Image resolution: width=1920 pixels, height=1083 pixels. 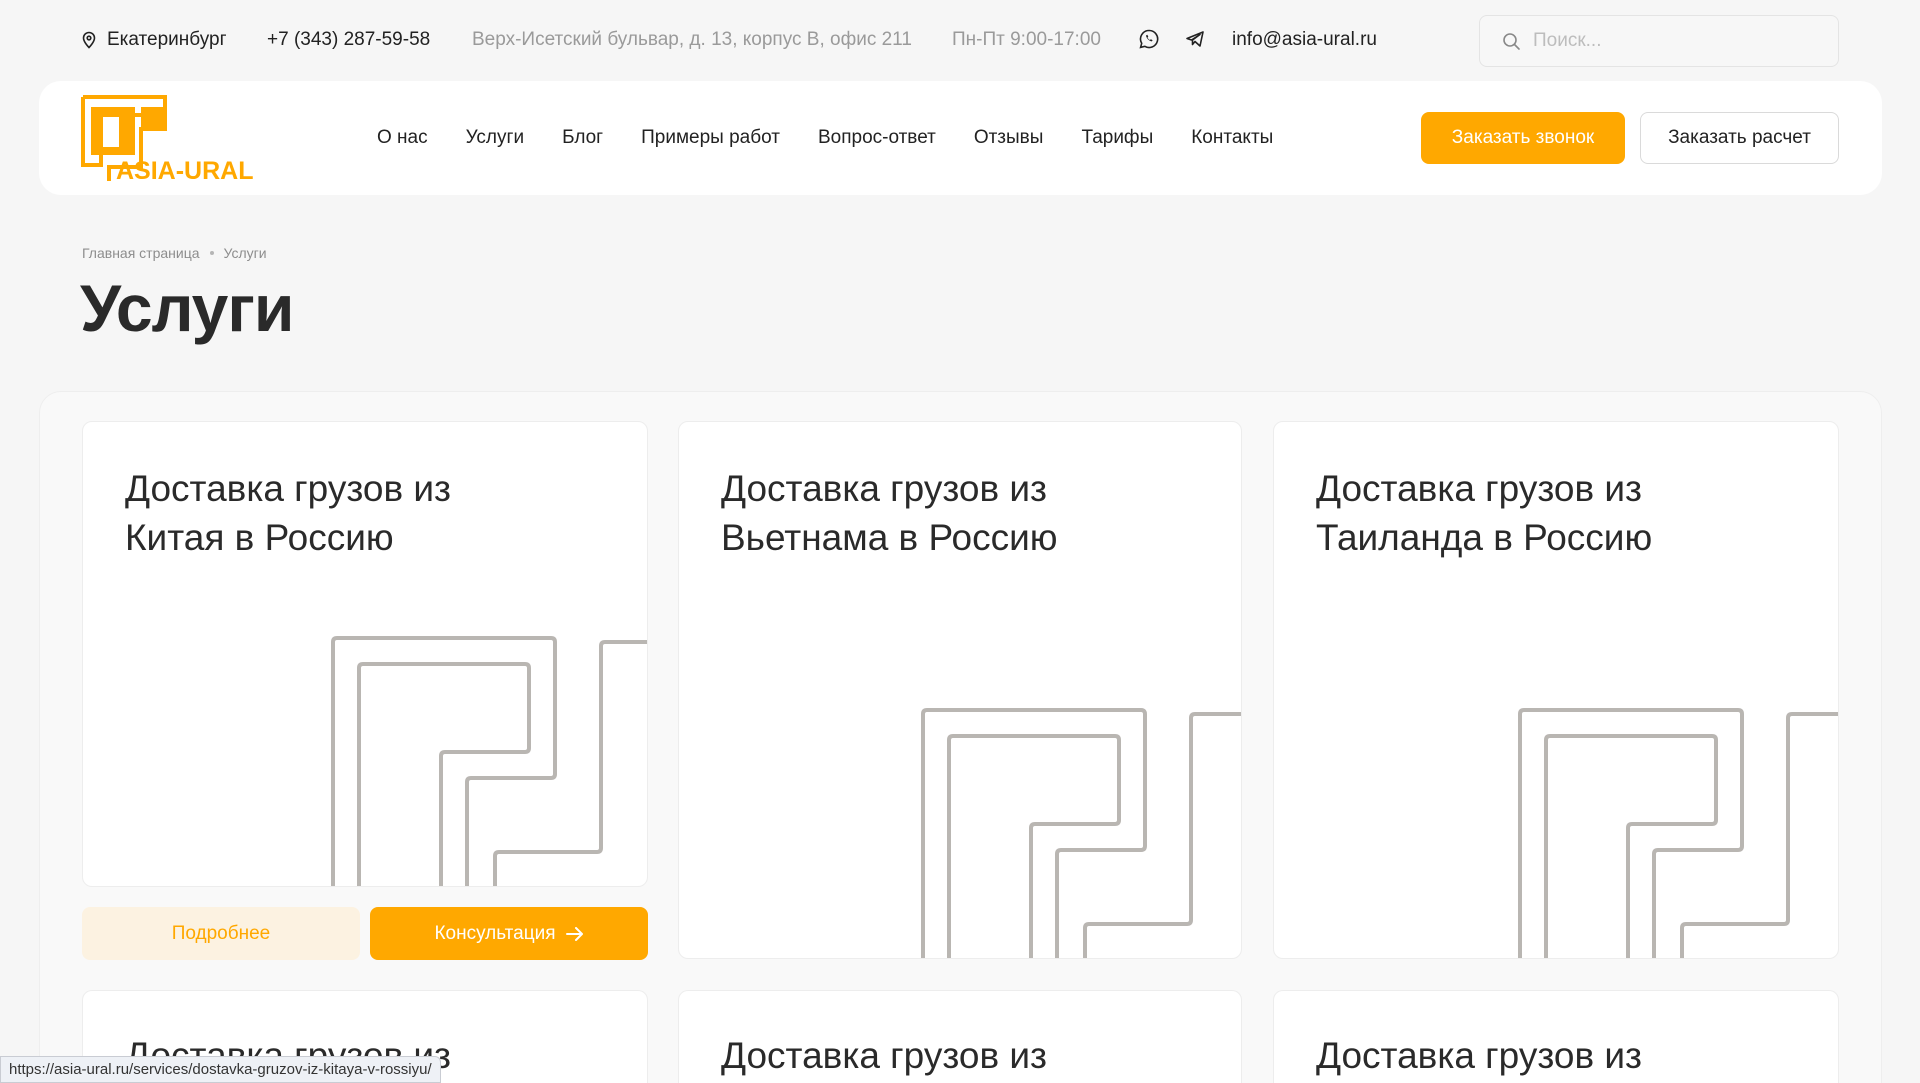 What do you see at coordinates (1026, 39) in the screenshot?
I see `working-hours: Пн-Пт 9:00-17:00` at bounding box center [1026, 39].